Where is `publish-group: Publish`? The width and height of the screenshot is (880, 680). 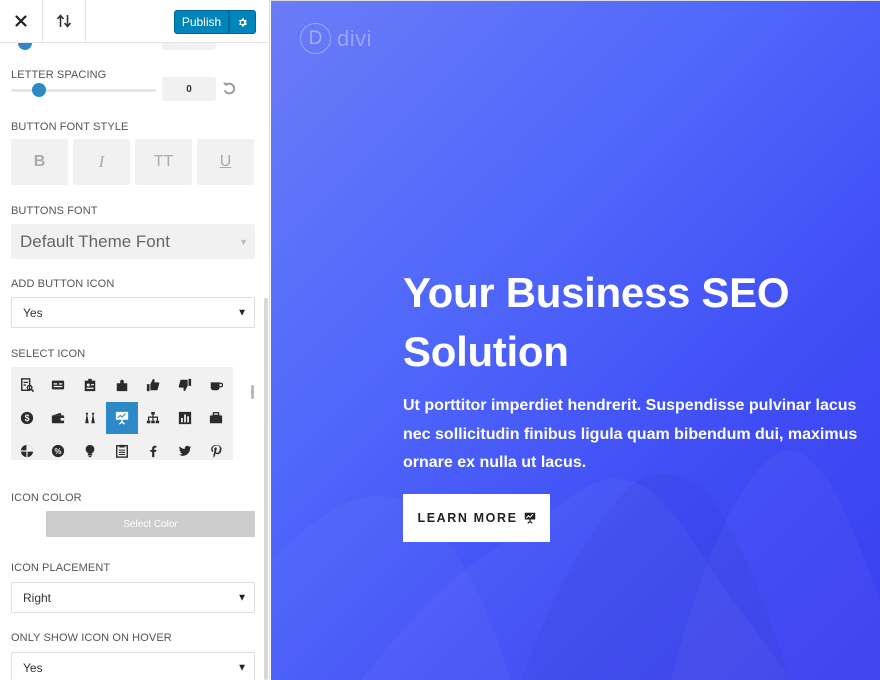
publish-group: Publish is located at coordinates (215, 22).